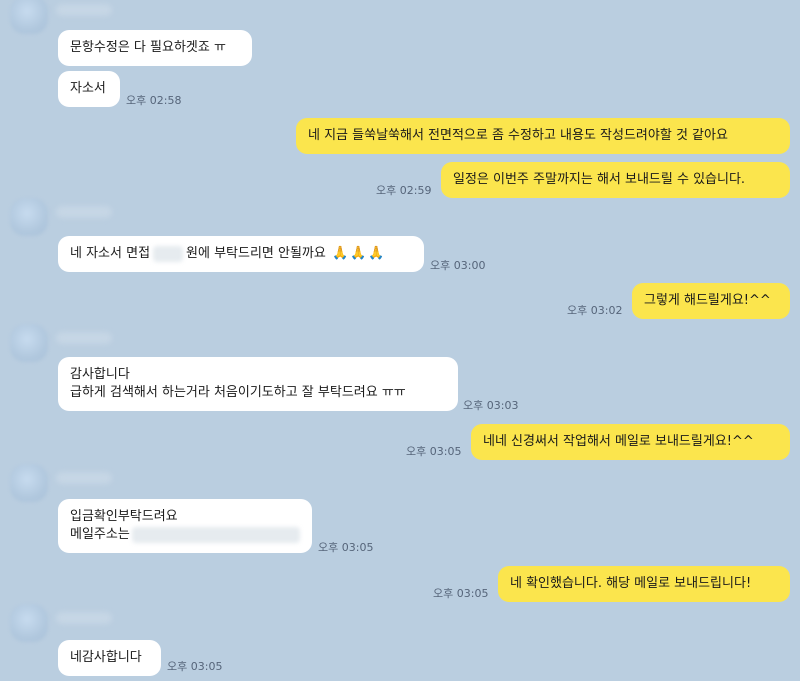 The height and width of the screenshot is (681, 800). I want to click on message-bubble-outgoing: 네네 신경써서 작업해서 메일로 보내드릴게요!^^, so click(630, 442).